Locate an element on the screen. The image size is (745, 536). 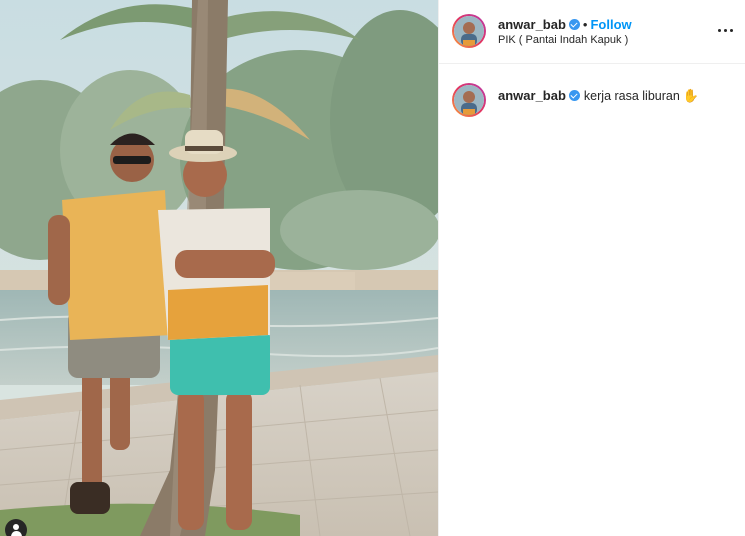
more-options-icon is located at coordinates (725, 30).